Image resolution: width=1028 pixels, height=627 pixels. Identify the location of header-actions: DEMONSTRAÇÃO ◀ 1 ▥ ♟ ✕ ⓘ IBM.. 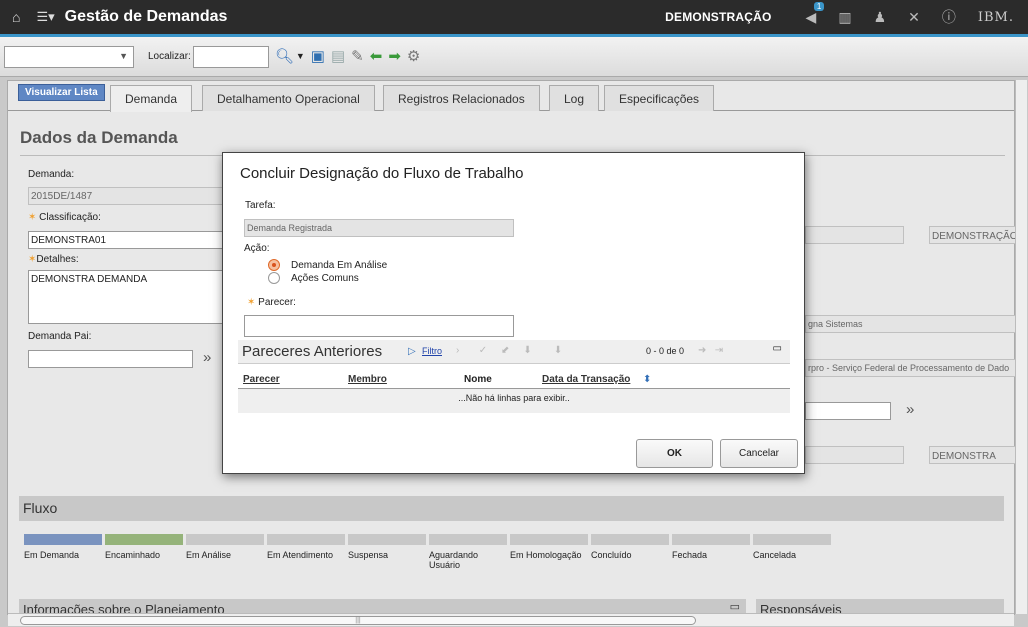
(846, 17).